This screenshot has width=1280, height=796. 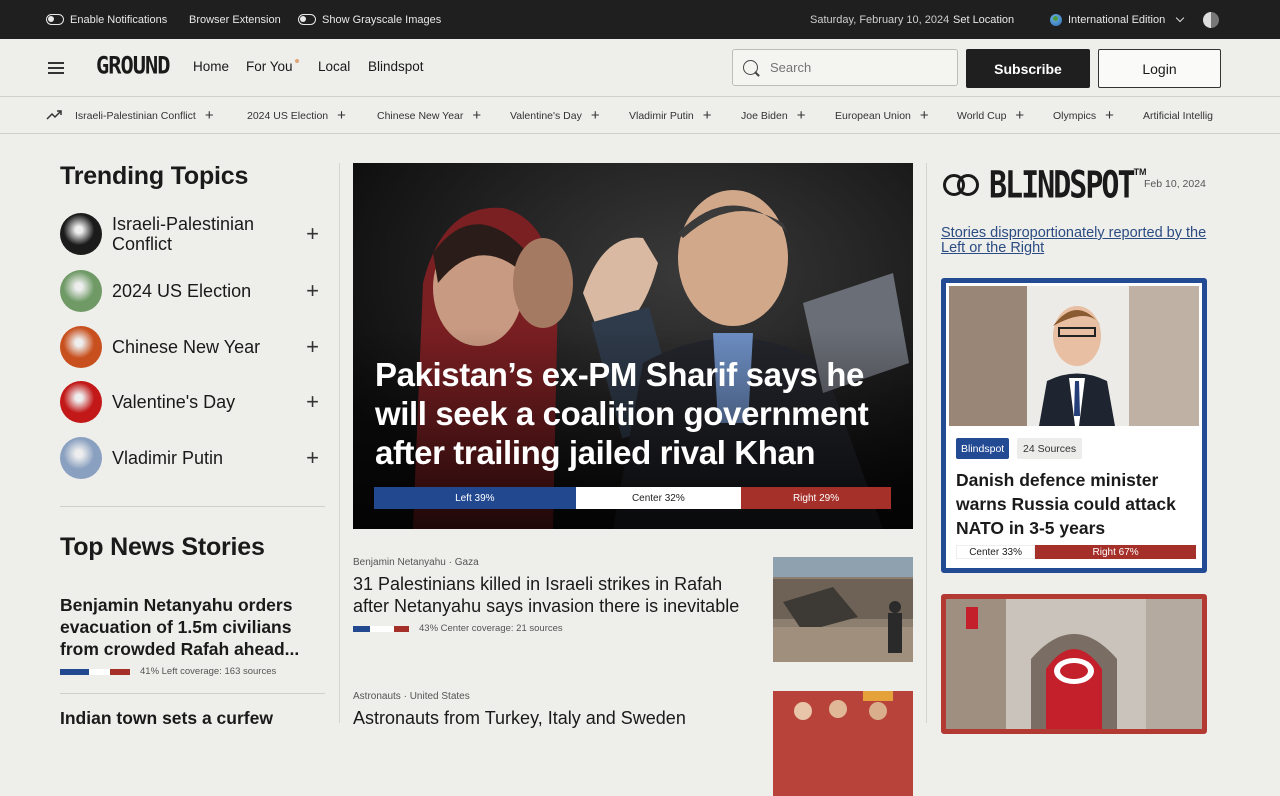 What do you see at coordinates (873, 115) in the screenshot?
I see `topic-pill-label: European Union` at bounding box center [873, 115].